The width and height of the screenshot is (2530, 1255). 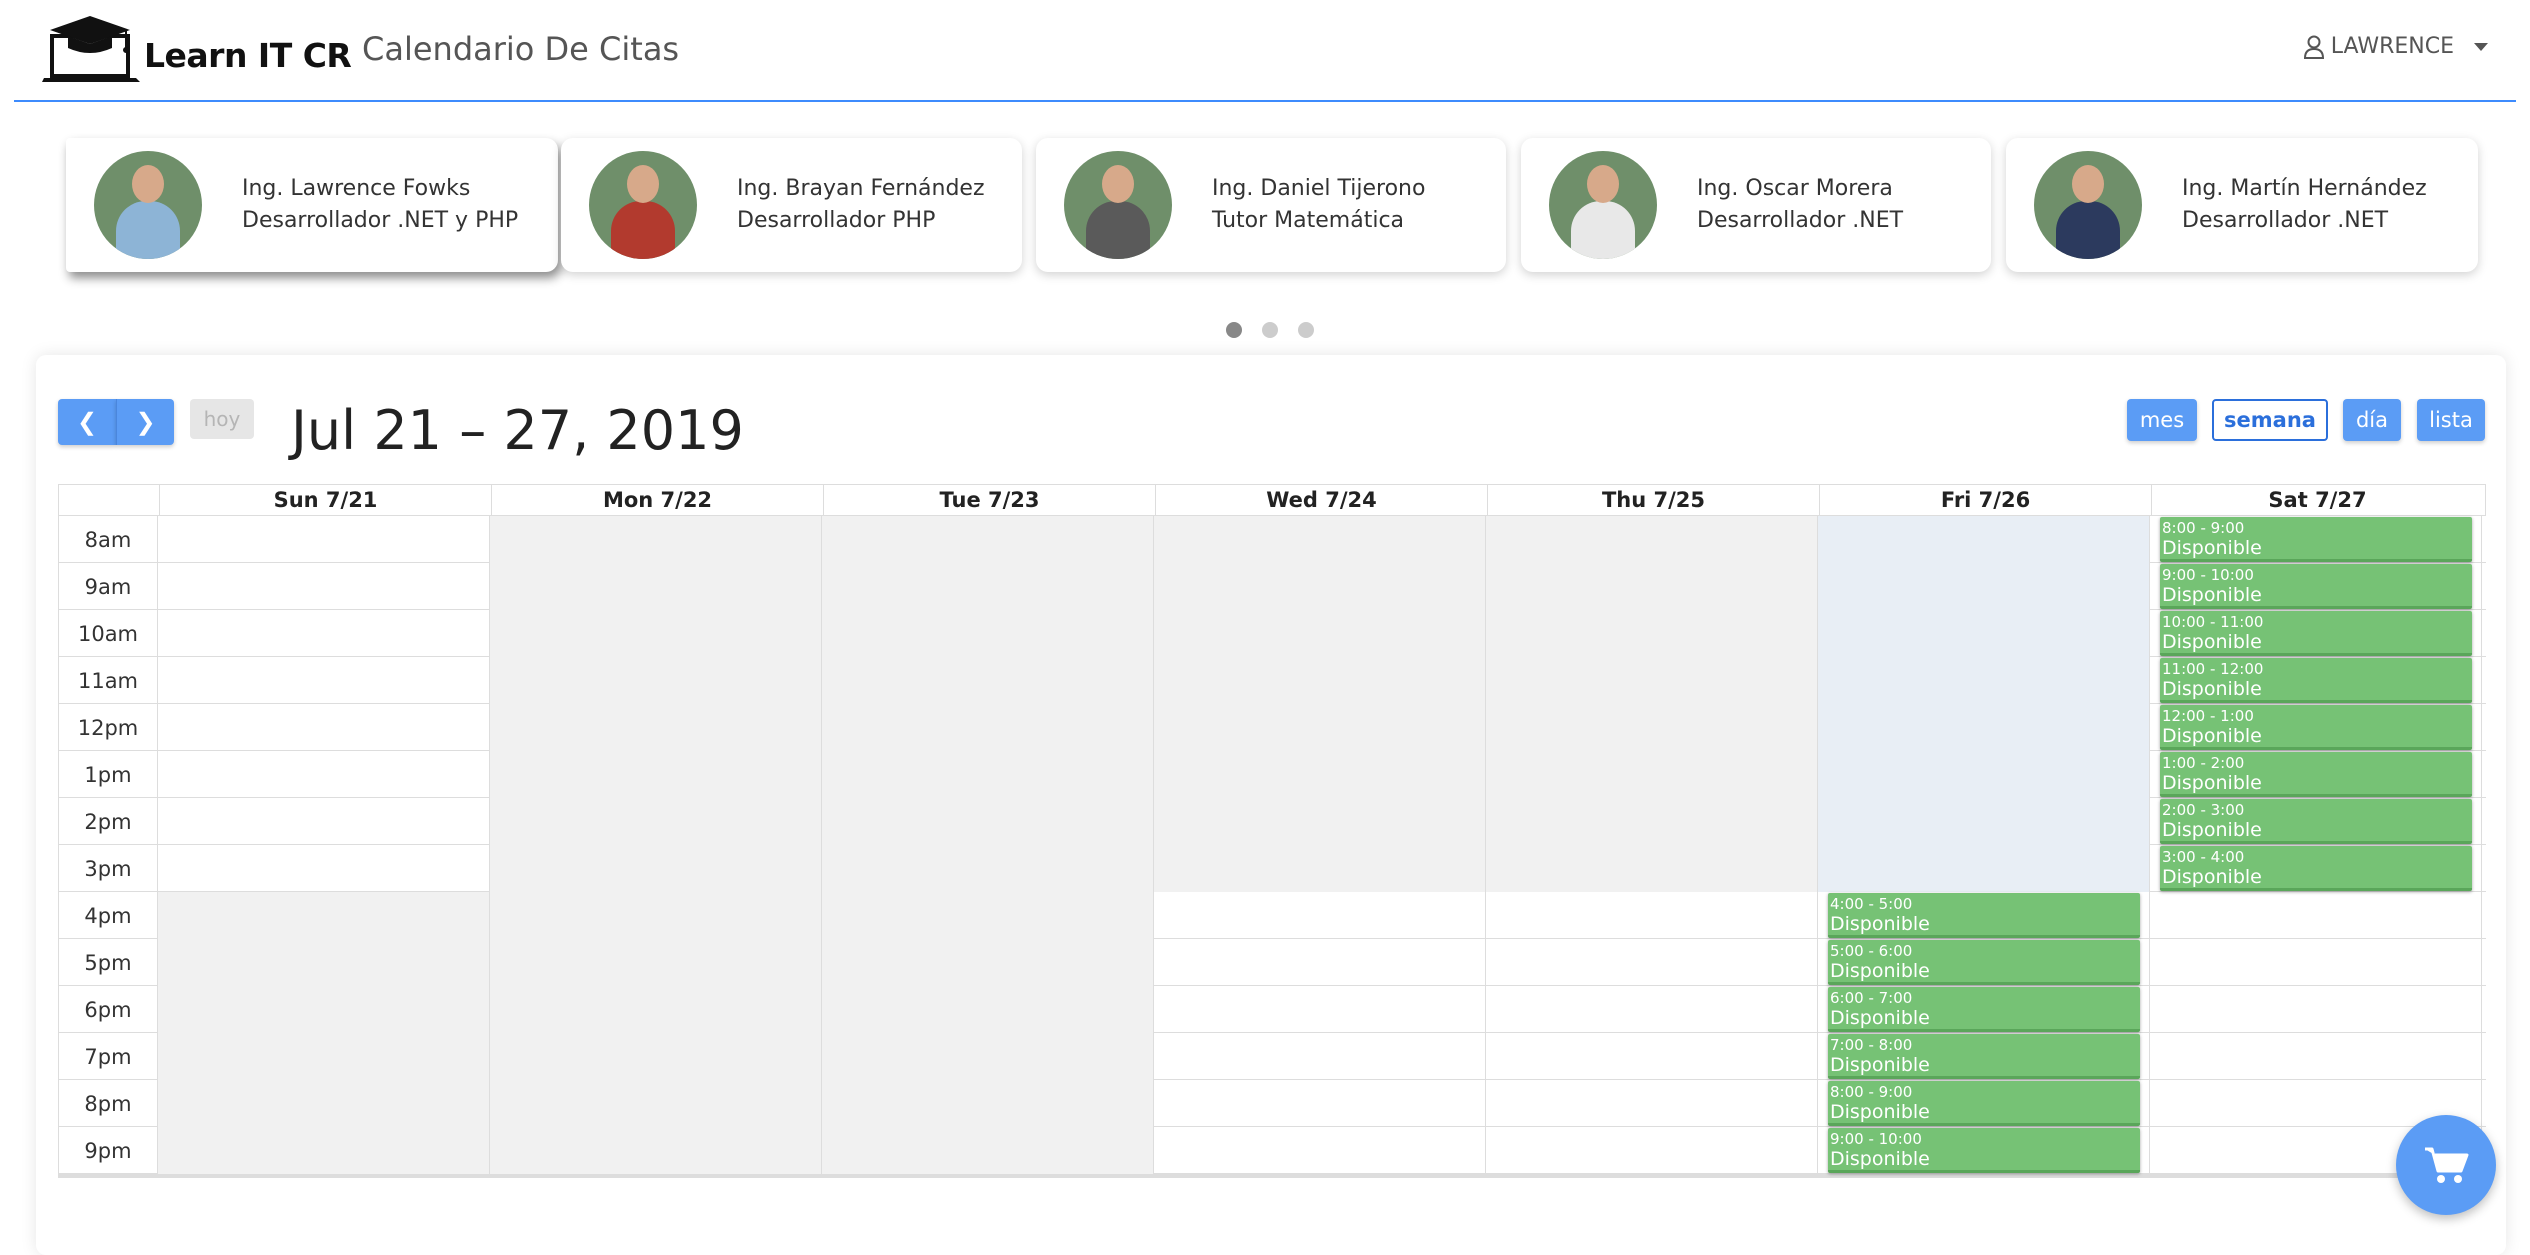 What do you see at coordinates (1756, 205) in the screenshot?
I see `tutor-card: Ing. Oscar Morera Desarrollador .NET` at bounding box center [1756, 205].